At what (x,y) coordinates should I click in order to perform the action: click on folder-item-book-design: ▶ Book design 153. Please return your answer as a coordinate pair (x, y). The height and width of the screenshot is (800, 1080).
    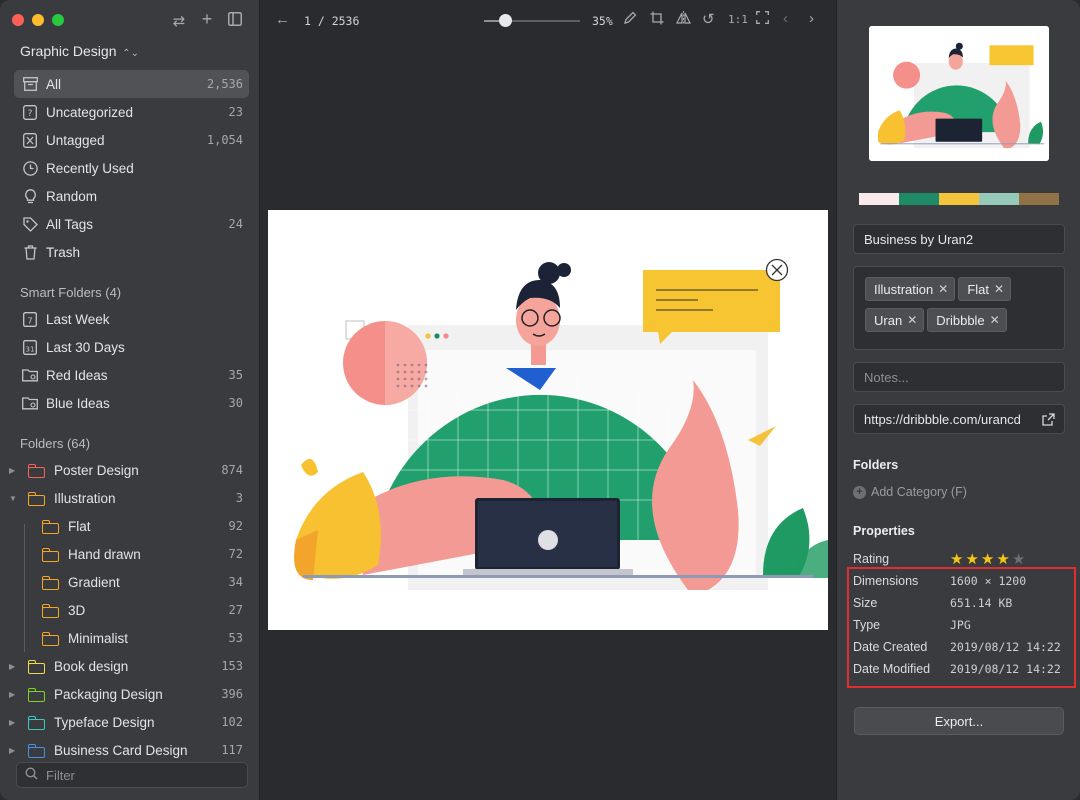
    Looking at the image, I should click on (129, 666).